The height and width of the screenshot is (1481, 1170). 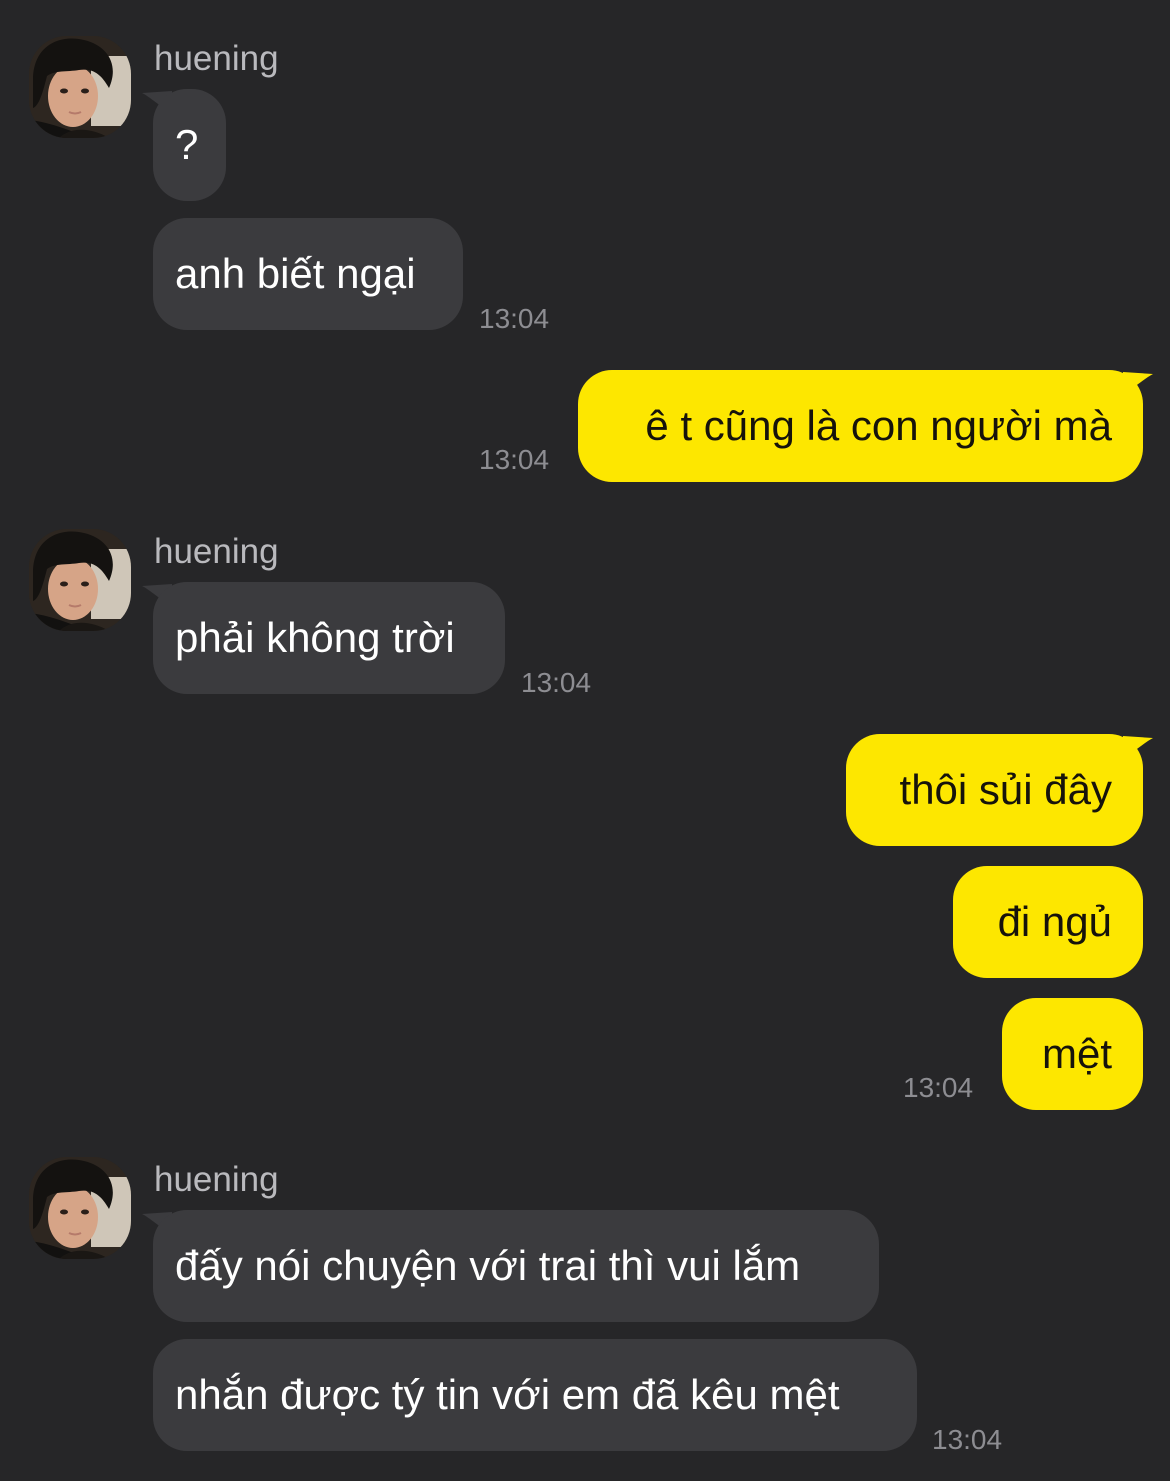 I want to click on message-text: đi ngủ, so click(x=1054, y=921).